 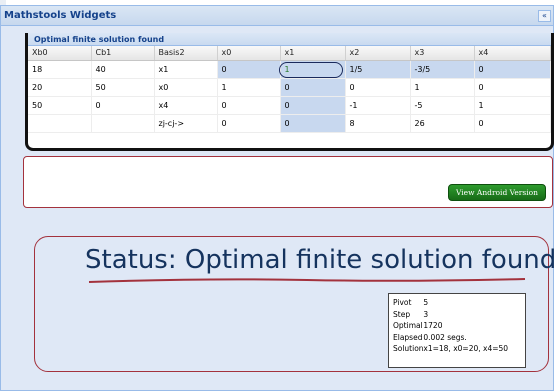 I want to click on table-cell: -5, so click(x=442, y=105).